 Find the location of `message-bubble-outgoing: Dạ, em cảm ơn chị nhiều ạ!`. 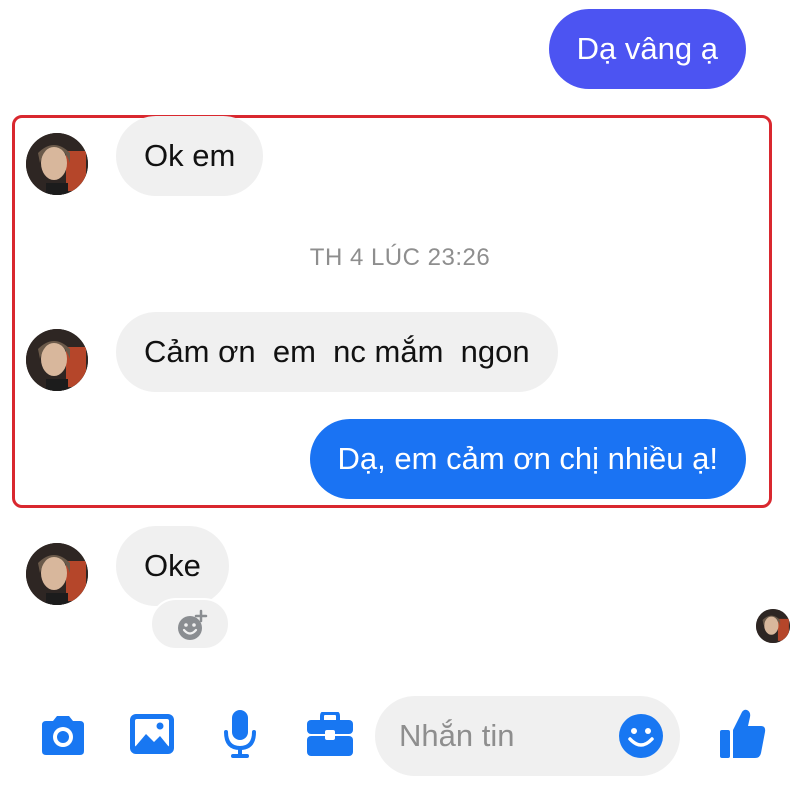

message-bubble-outgoing: Dạ, em cảm ơn chị nhiều ạ! is located at coordinates (527, 459).